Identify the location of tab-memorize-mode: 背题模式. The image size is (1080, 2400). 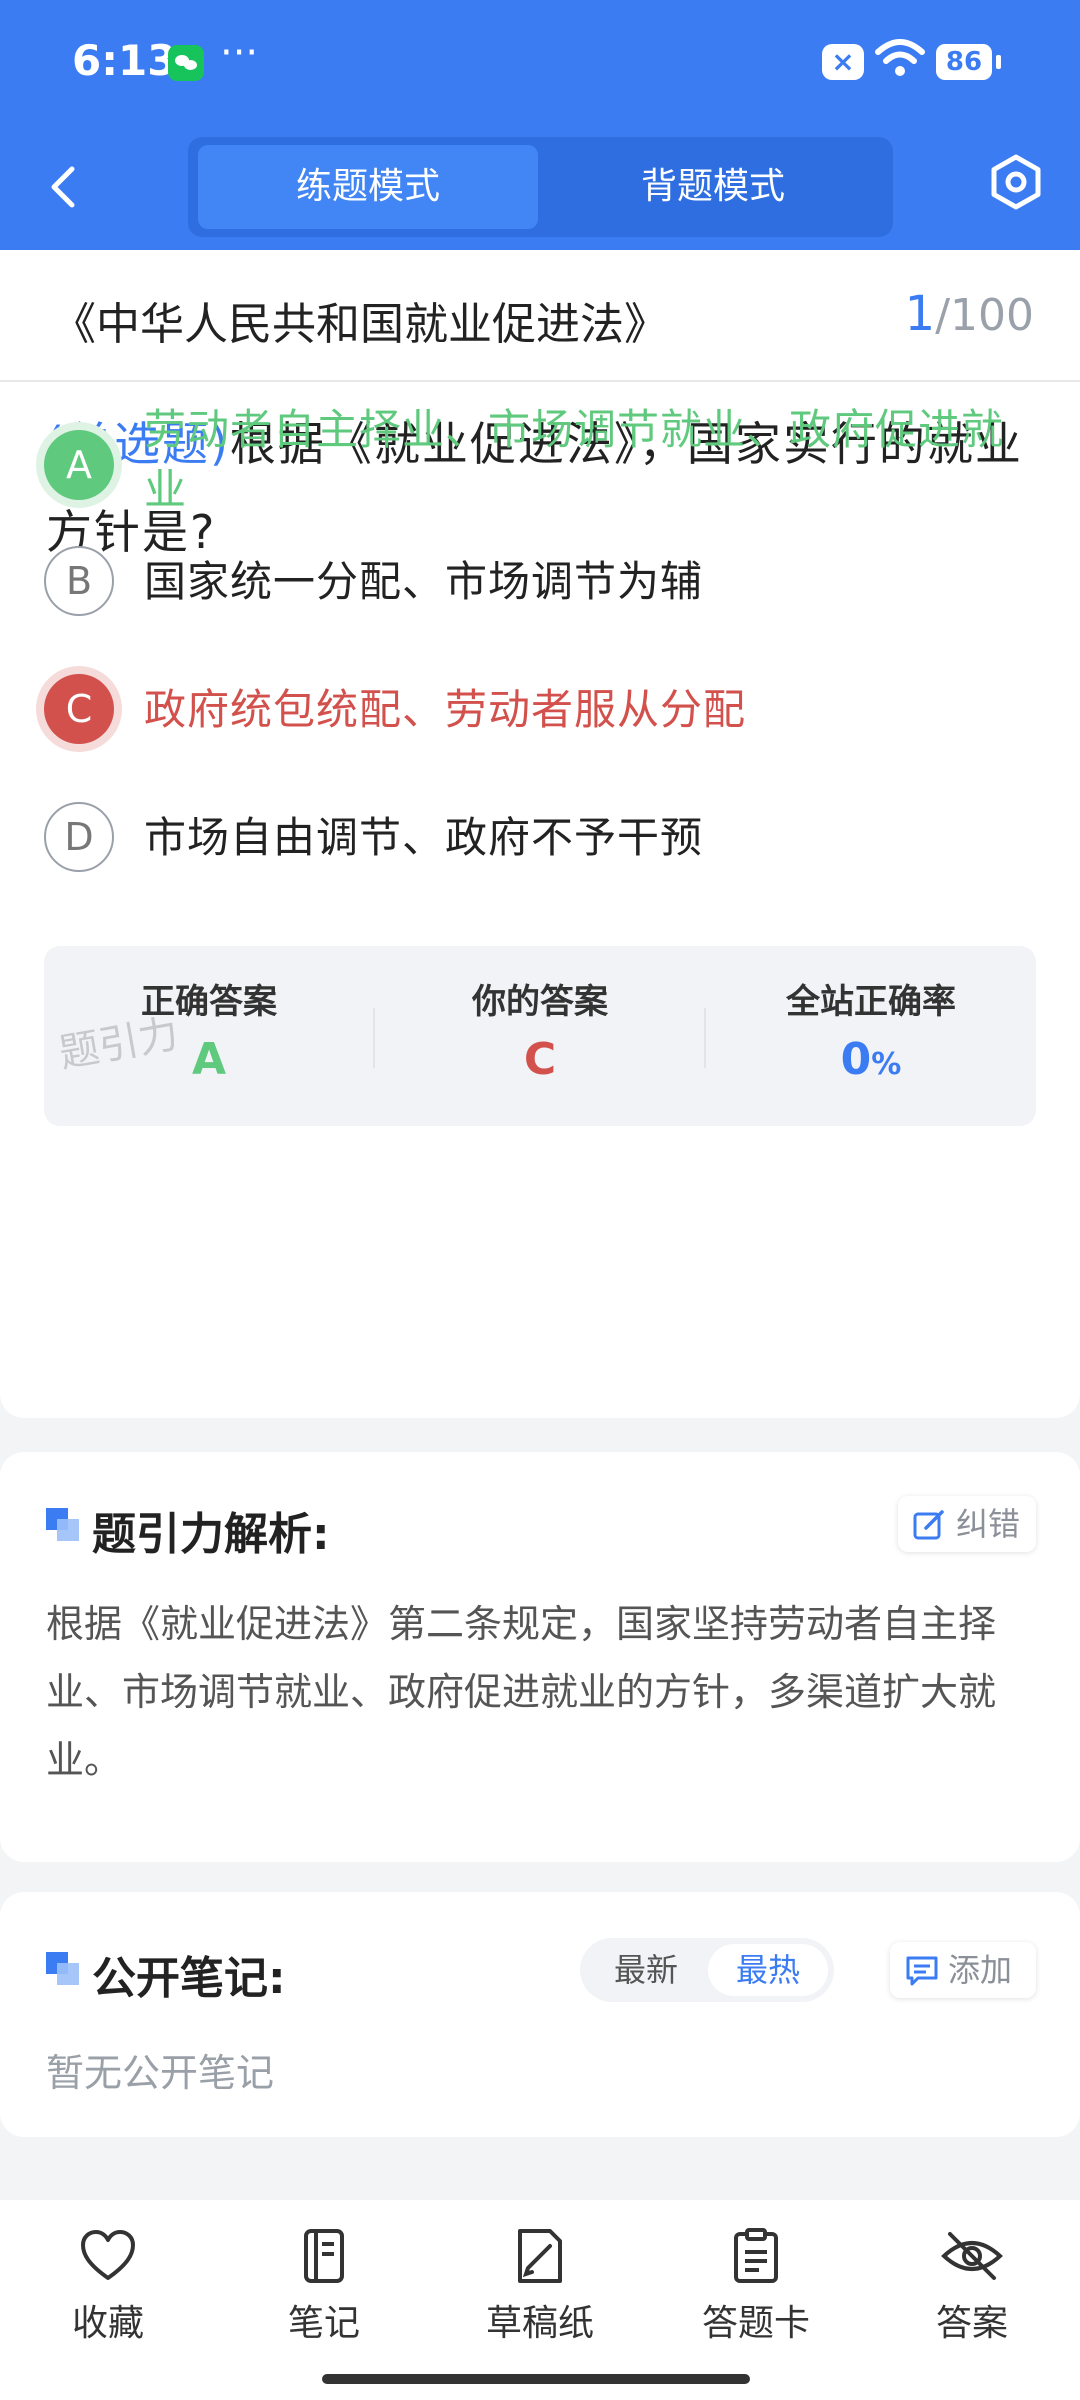
(713, 187).